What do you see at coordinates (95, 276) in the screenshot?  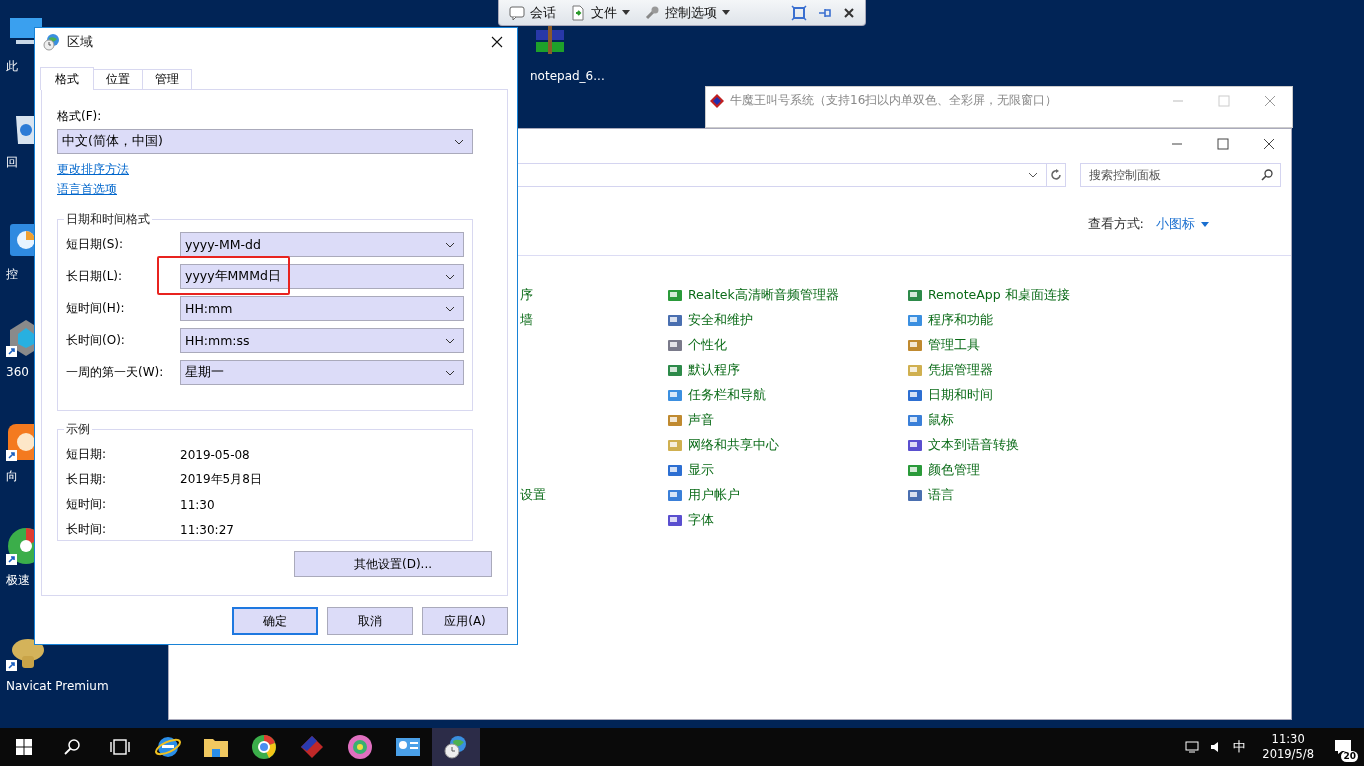 I see `field-label: 长日期(L):` at bounding box center [95, 276].